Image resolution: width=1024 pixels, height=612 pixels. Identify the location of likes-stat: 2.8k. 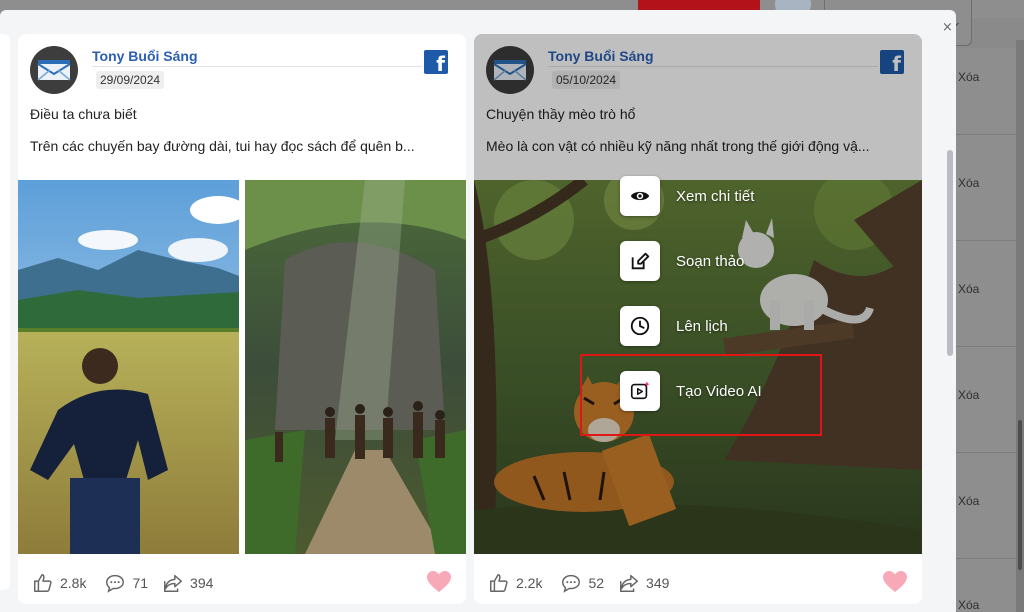
(59, 583).